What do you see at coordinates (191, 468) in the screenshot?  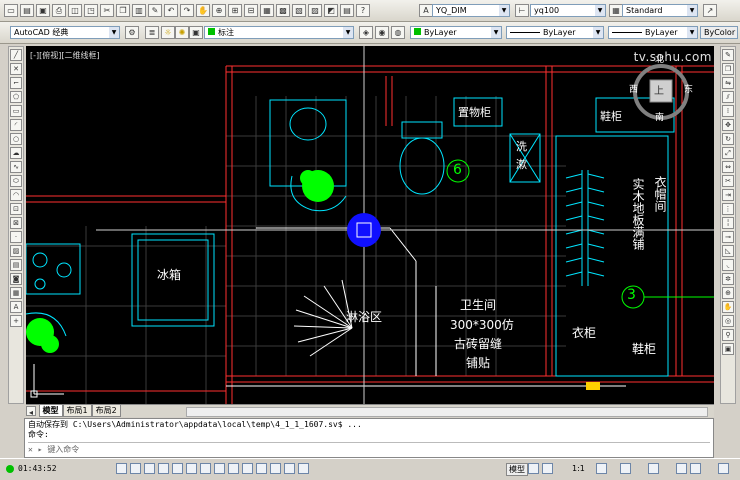 I see `object-snap-button` at bounding box center [191, 468].